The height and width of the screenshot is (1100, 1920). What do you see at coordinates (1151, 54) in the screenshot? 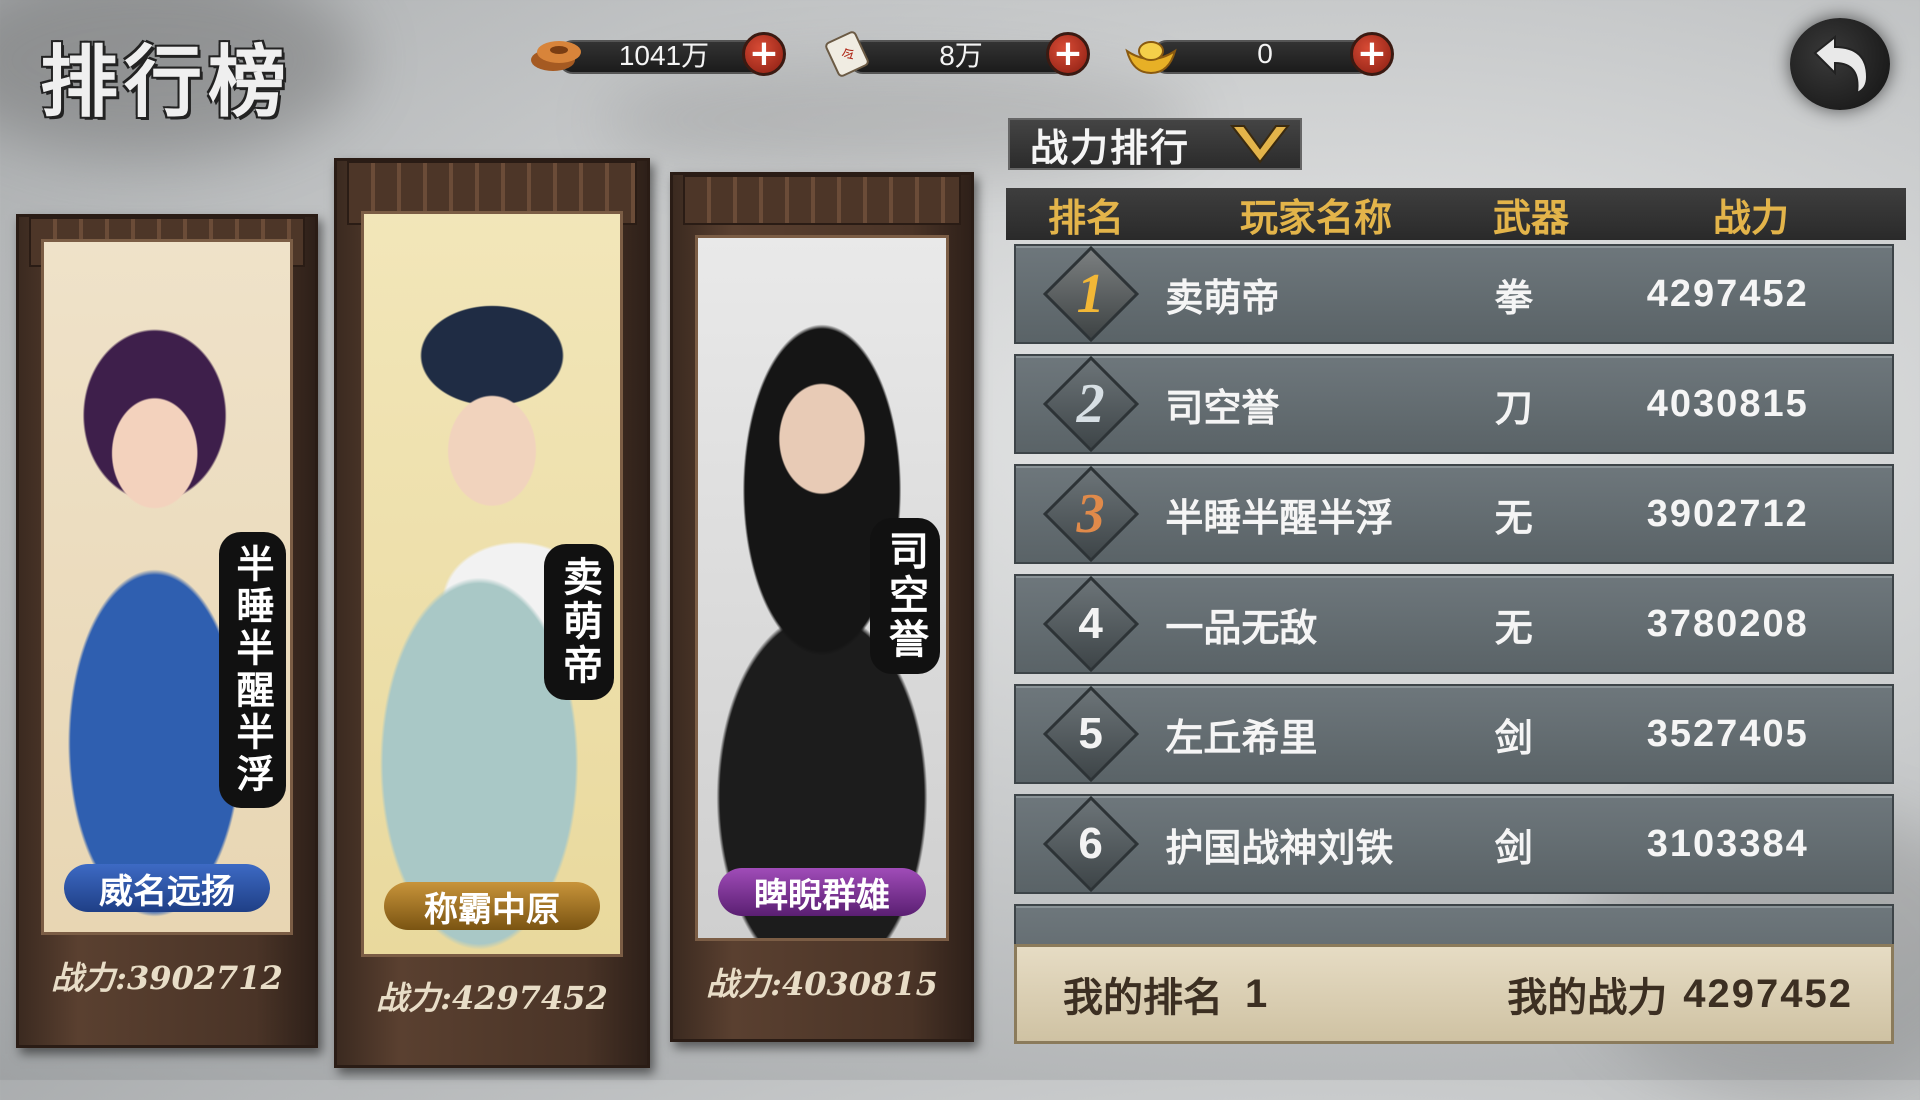
I see `gold-ingot-icon` at bounding box center [1151, 54].